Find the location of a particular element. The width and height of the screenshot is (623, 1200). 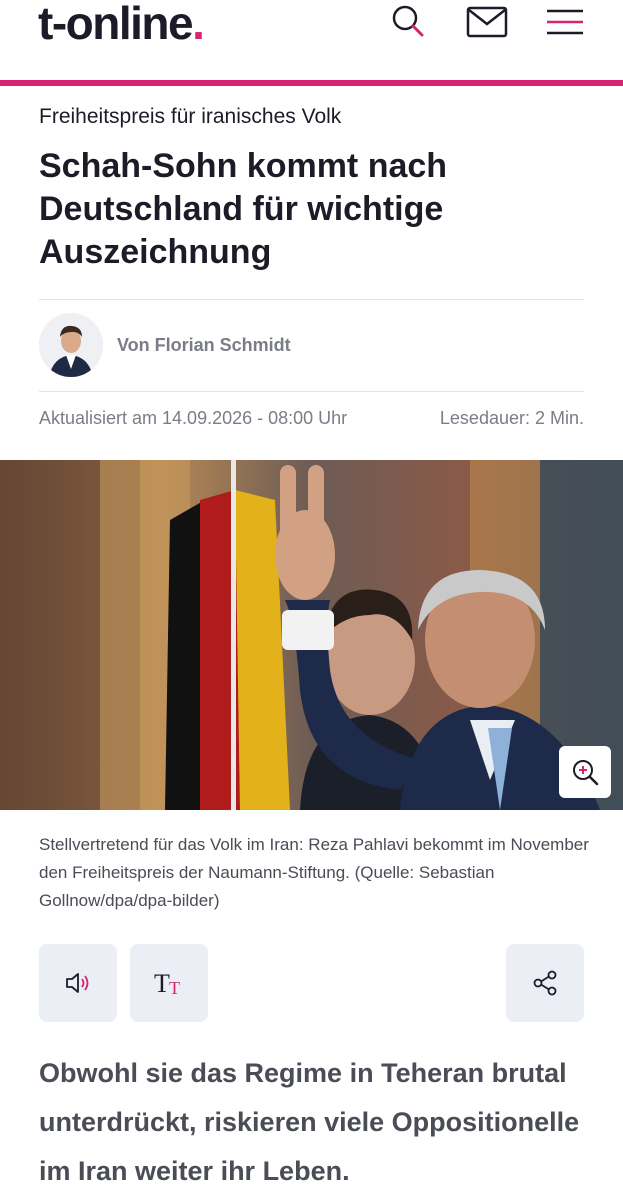

search-icon is located at coordinates (408, 21).